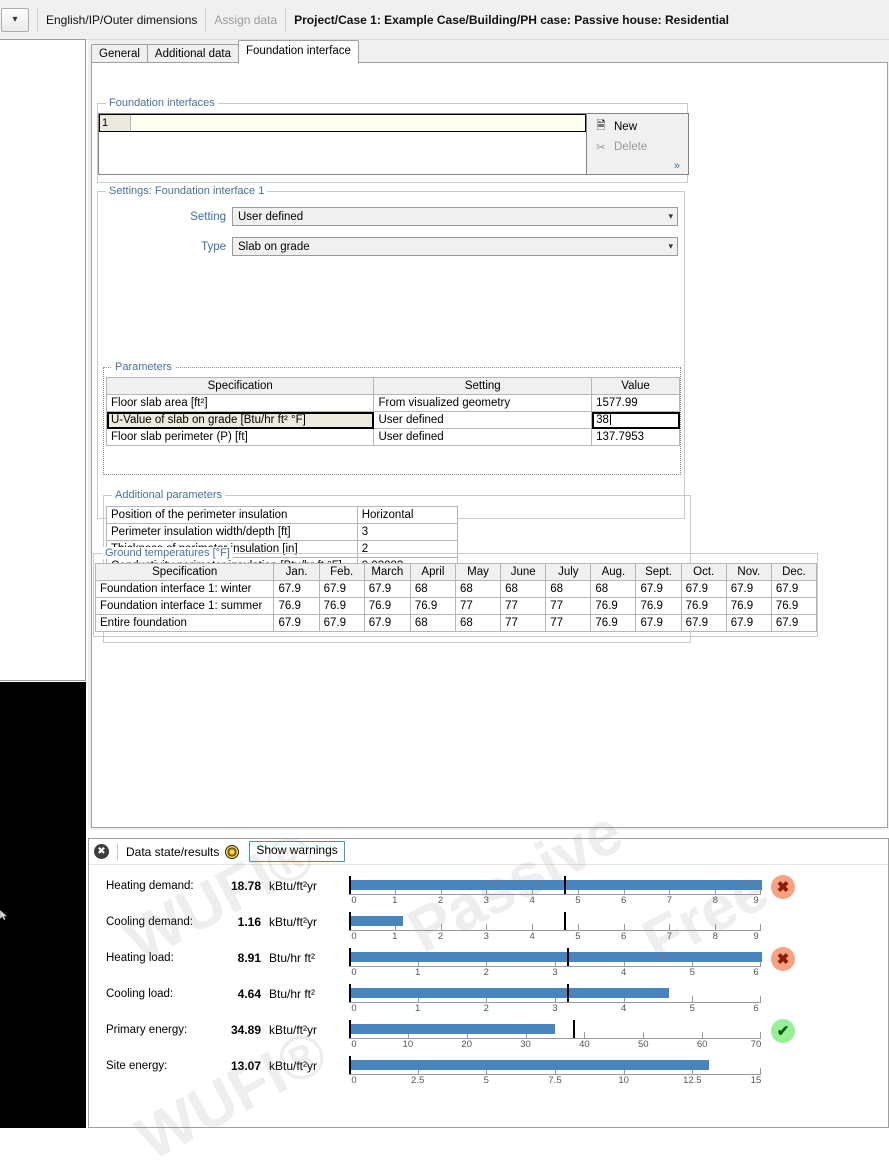 The width and height of the screenshot is (889, 1175). I want to click on cell-specification: Perimeter insulation width/depth [ft], so click(232, 532).